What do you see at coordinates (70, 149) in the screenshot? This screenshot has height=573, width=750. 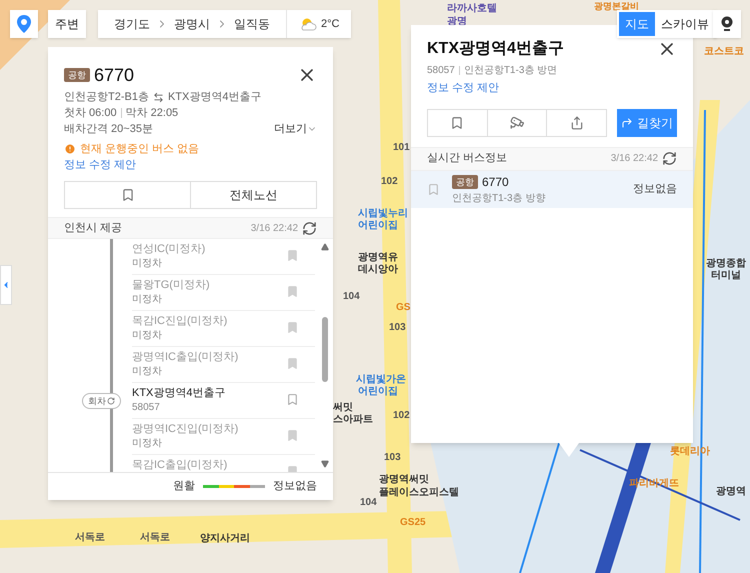 I see `warning-icon` at bounding box center [70, 149].